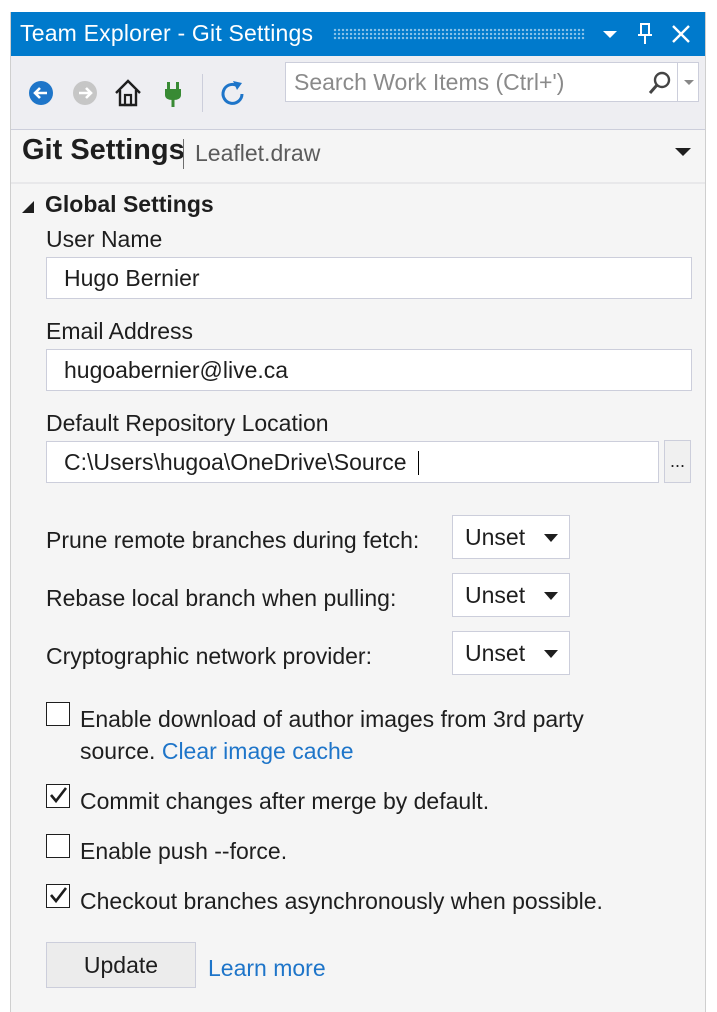  I want to click on email-field, so click(369, 370).